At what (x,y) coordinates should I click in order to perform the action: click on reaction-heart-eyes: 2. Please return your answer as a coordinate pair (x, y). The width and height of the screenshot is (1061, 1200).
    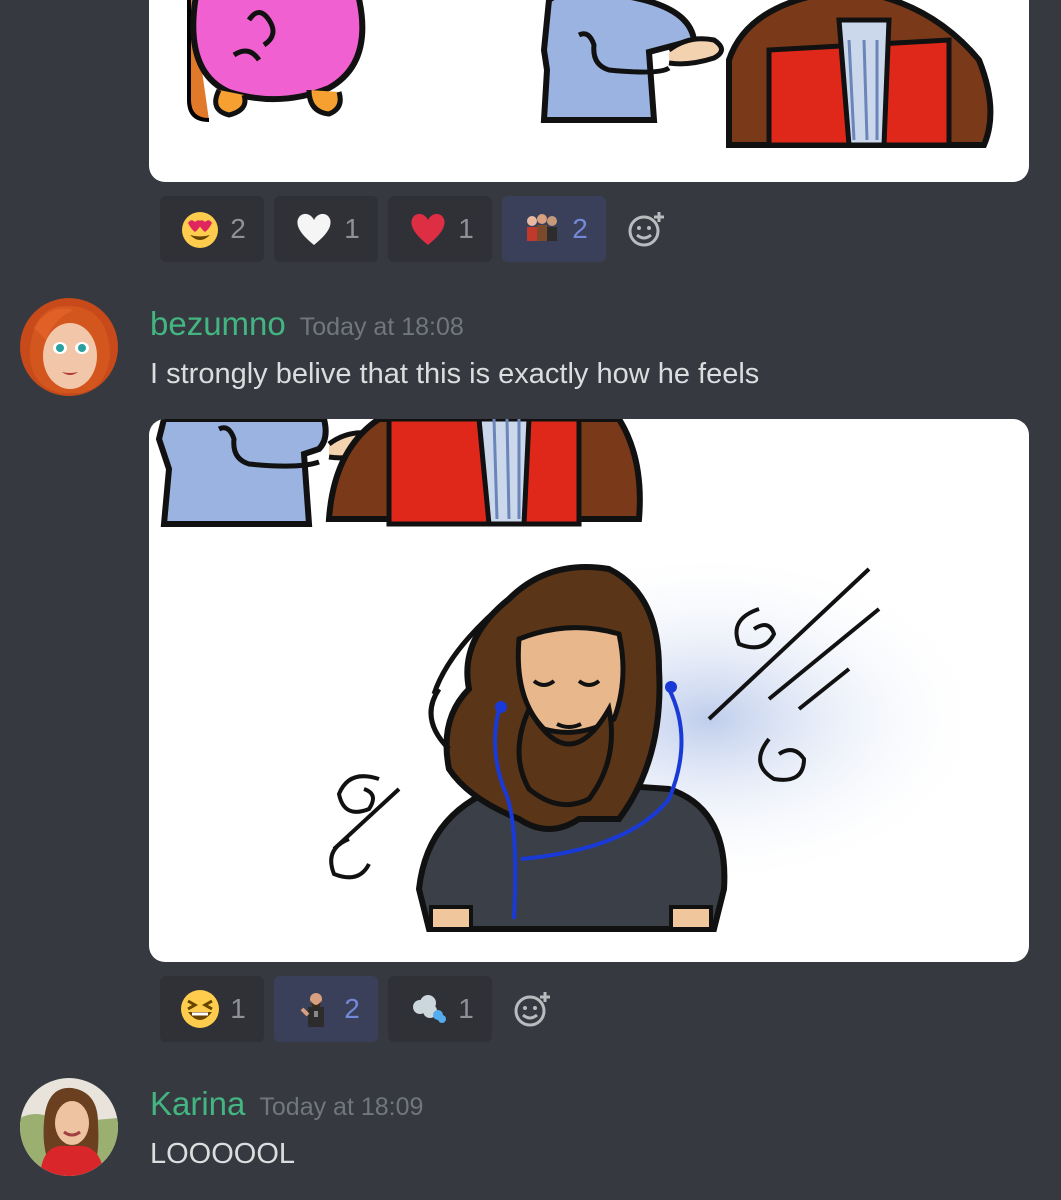
    Looking at the image, I should click on (212, 229).